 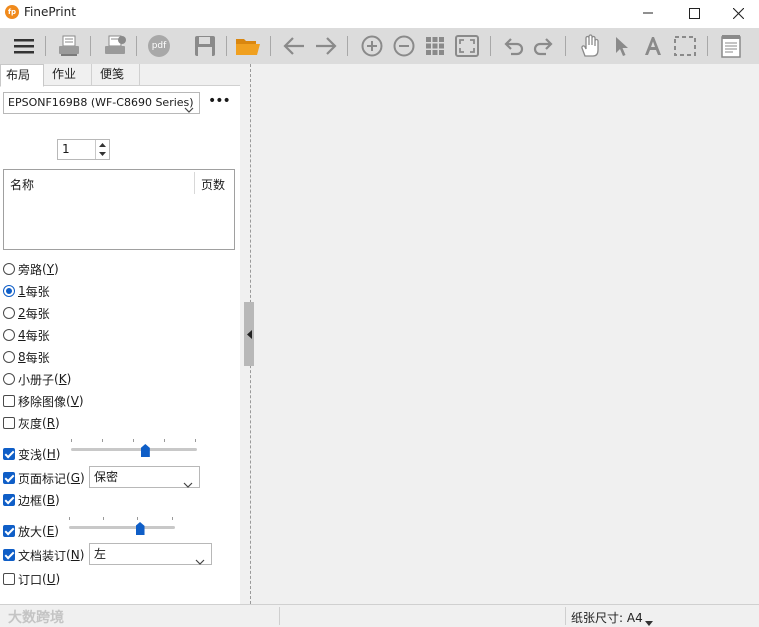 I want to click on panel-splitter, so click(x=249, y=334).